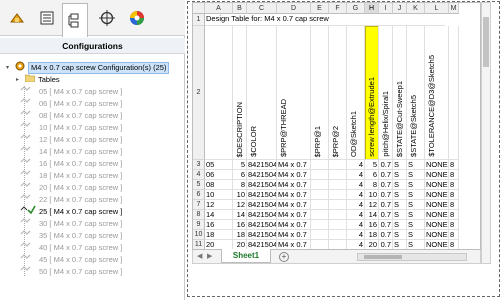 Image resolution: width=501 pixels, height=300 pixels. I want to click on row-header: 6, so click(199, 195).